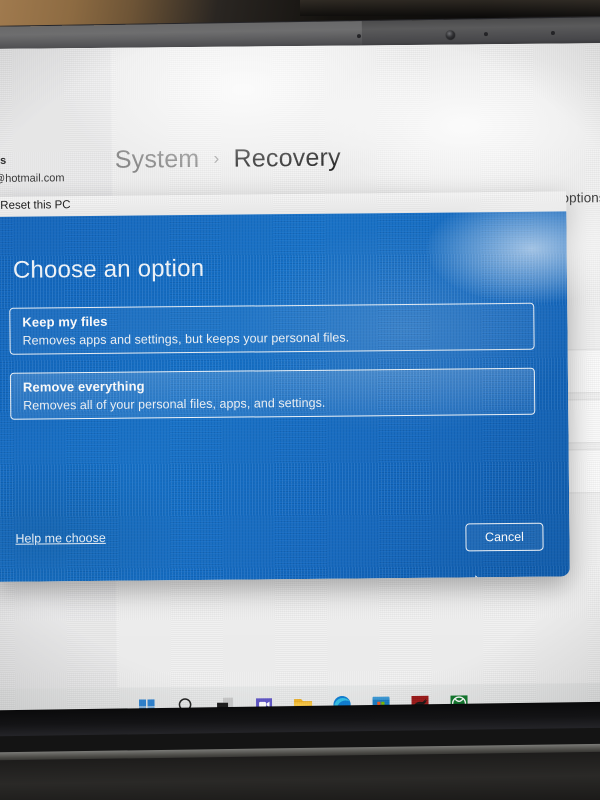 The height and width of the screenshot is (800, 600). What do you see at coordinates (300, 775) in the screenshot?
I see `laptop-body` at bounding box center [300, 775].